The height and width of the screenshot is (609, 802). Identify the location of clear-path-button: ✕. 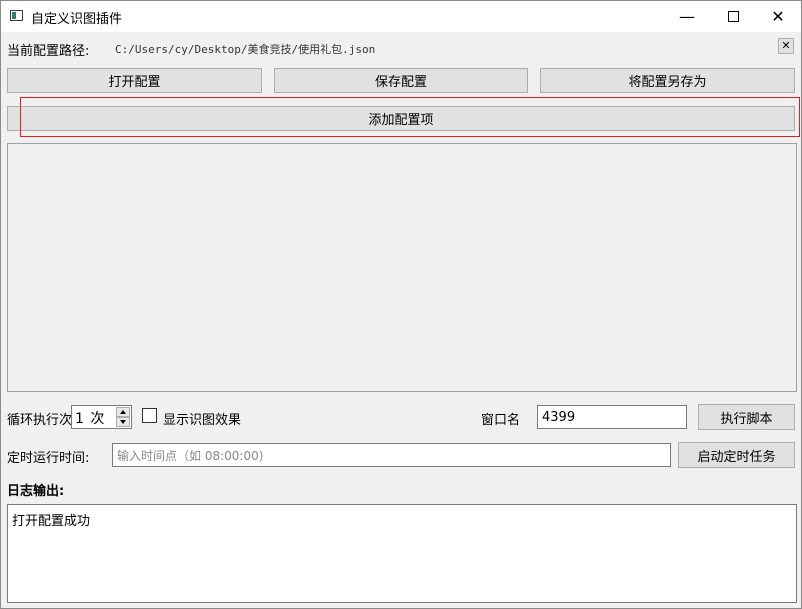
(786, 46).